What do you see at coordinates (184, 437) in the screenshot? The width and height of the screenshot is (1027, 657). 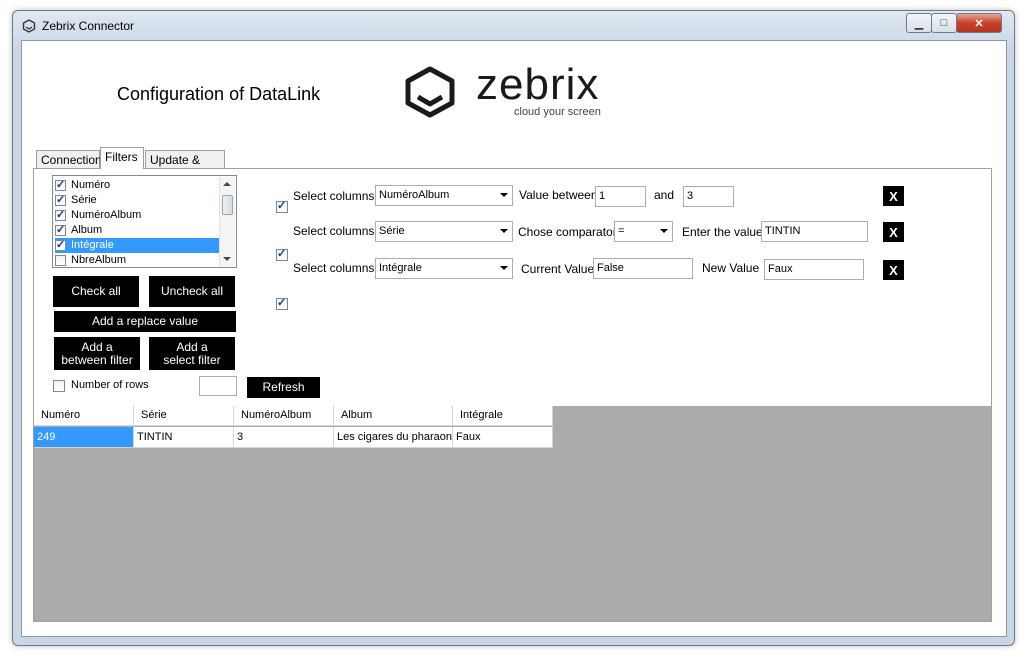 I see `table-cell: TINTIN` at bounding box center [184, 437].